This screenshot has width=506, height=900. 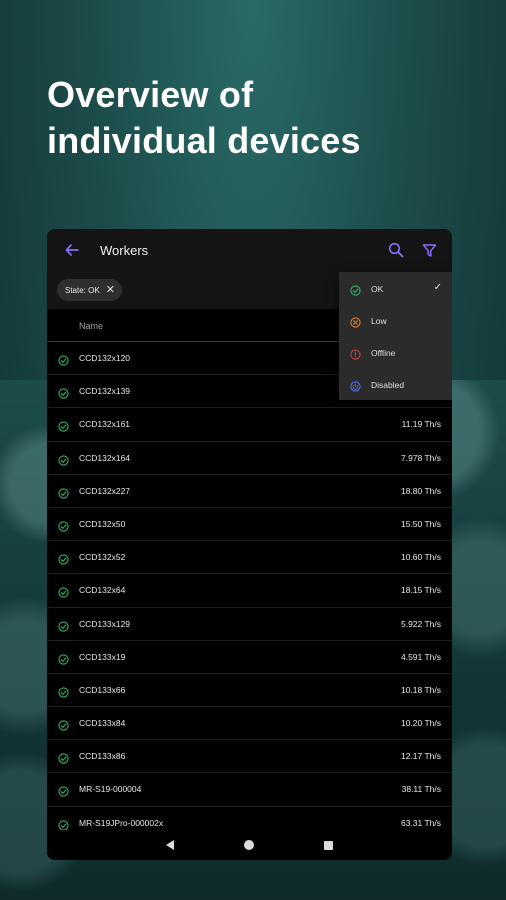 I want to click on menu-item-ok: OK ✓, so click(x=395, y=288).